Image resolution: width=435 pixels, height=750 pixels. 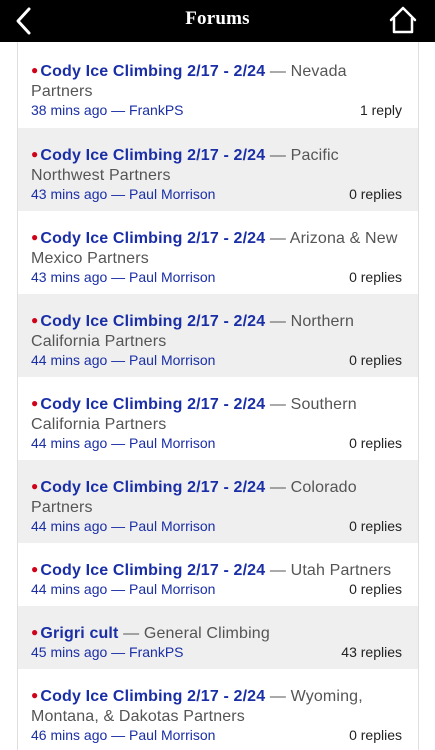 I want to click on chevron-left-icon, so click(x=23, y=21).